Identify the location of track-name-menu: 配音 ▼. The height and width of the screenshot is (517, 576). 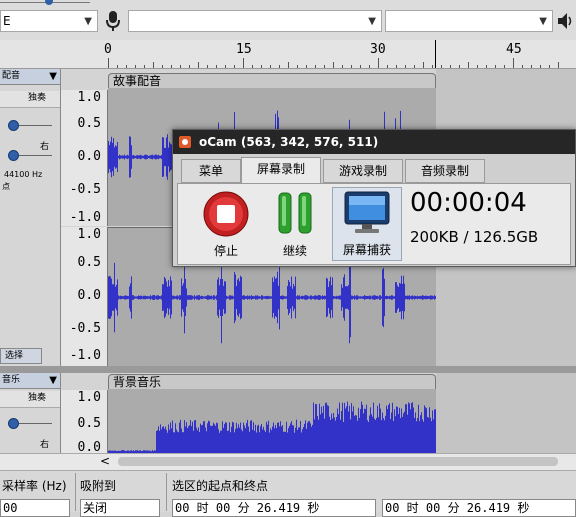
(30, 77).